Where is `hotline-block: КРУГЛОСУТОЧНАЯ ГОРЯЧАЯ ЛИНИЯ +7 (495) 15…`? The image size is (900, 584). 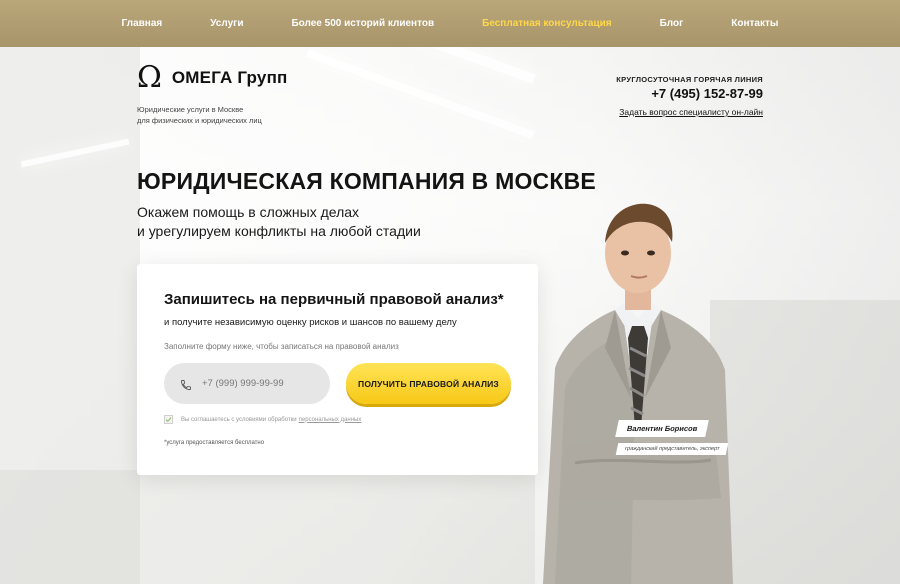
hotline-block: КРУГЛОСУТОЧНАЯ ГОРЯЧАЯ ЛИНИЯ +7 (495) 15… is located at coordinates (689, 97).